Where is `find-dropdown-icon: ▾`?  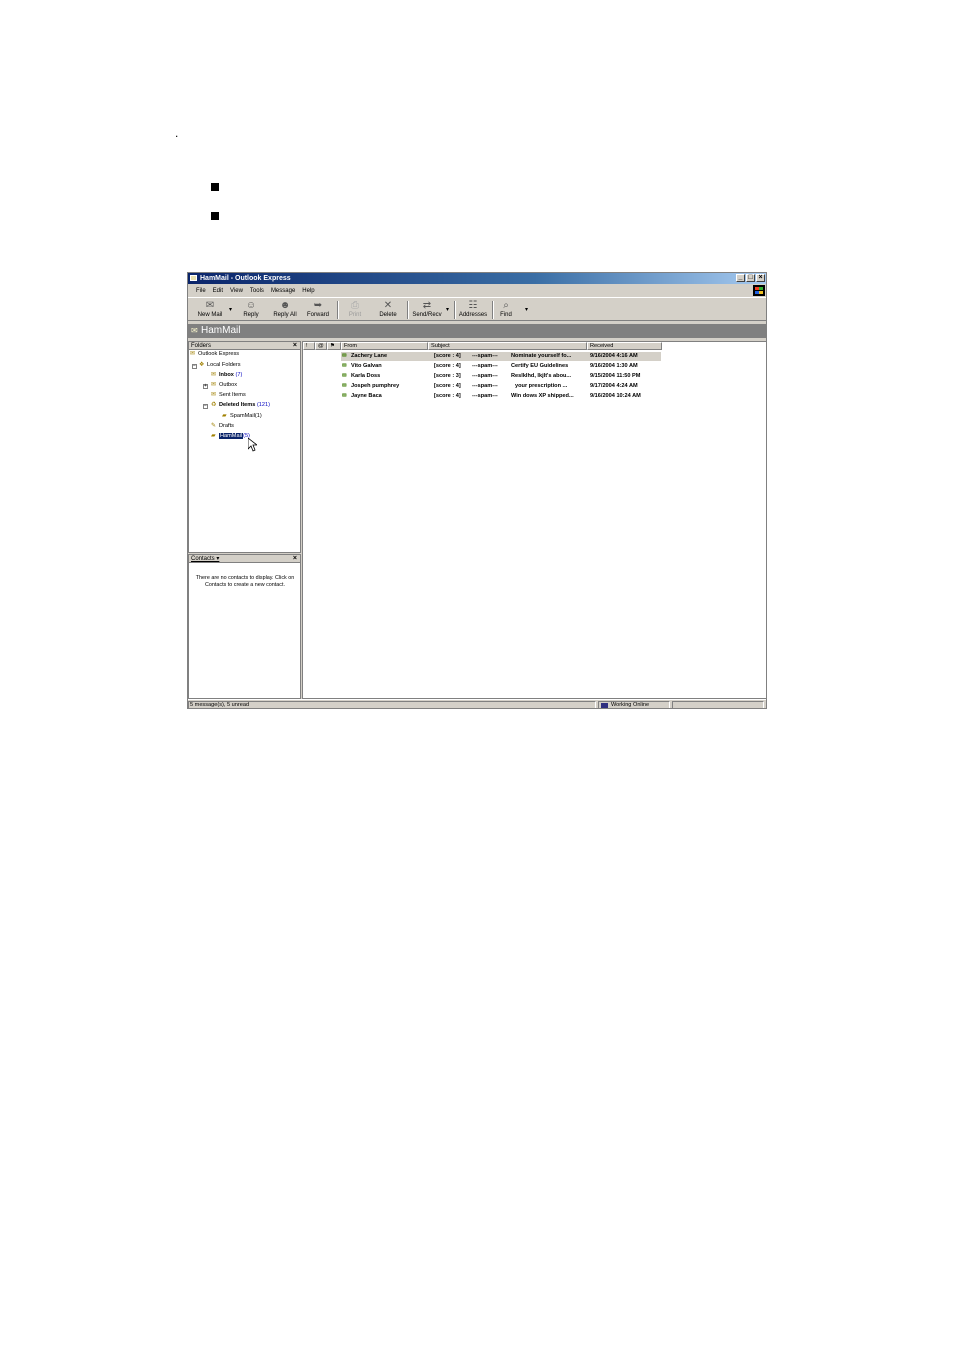
find-dropdown-icon: ▾ is located at coordinates (526, 310).